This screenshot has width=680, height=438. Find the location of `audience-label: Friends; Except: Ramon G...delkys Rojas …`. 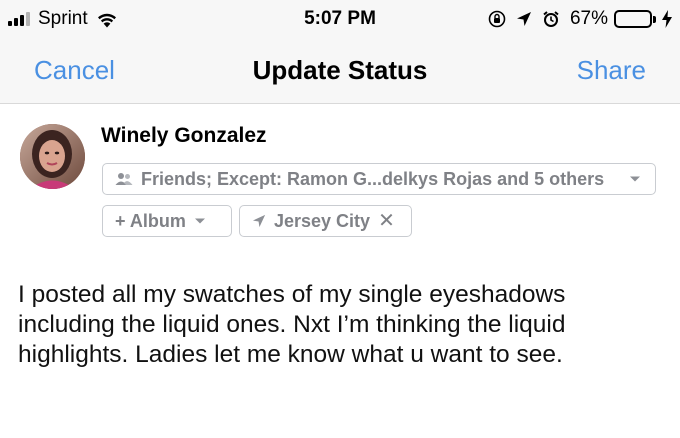

audience-label: Friends; Except: Ramon G...delkys Rojas … is located at coordinates (373, 178).